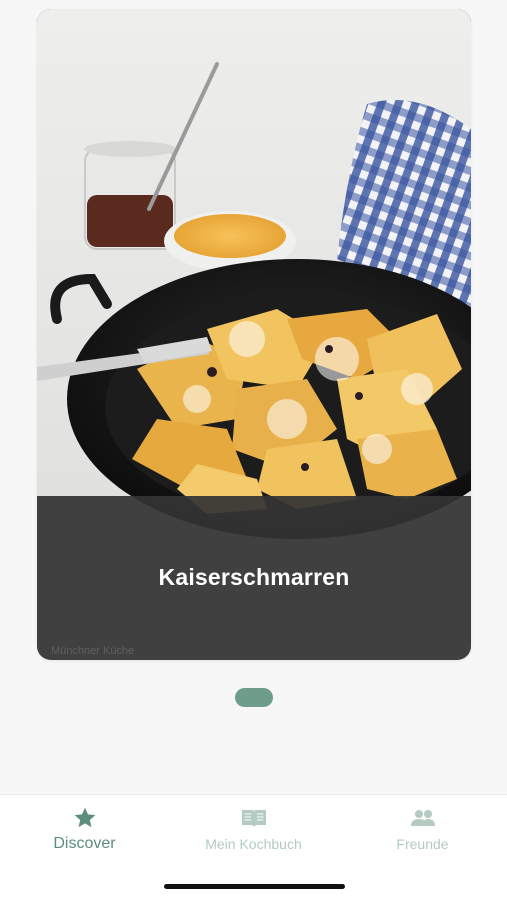  What do you see at coordinates (130, 195) in the screenshot?
I see `jam-jar` at bounding box center [130, 195].